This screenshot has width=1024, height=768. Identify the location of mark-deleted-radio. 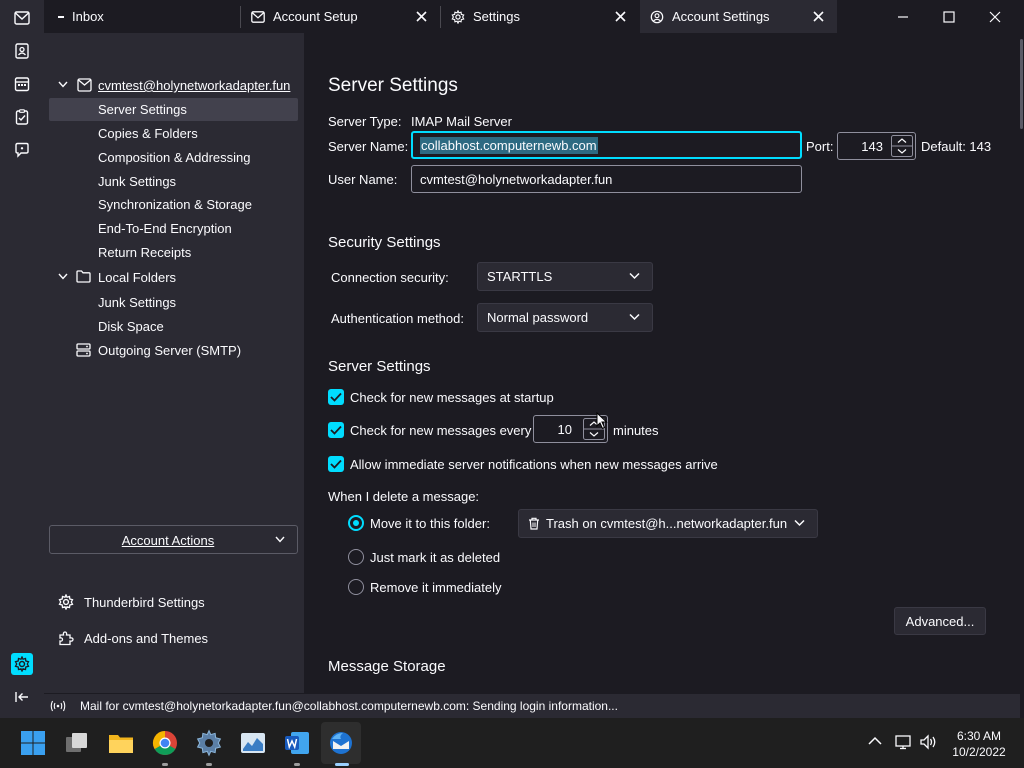
(356, 557).